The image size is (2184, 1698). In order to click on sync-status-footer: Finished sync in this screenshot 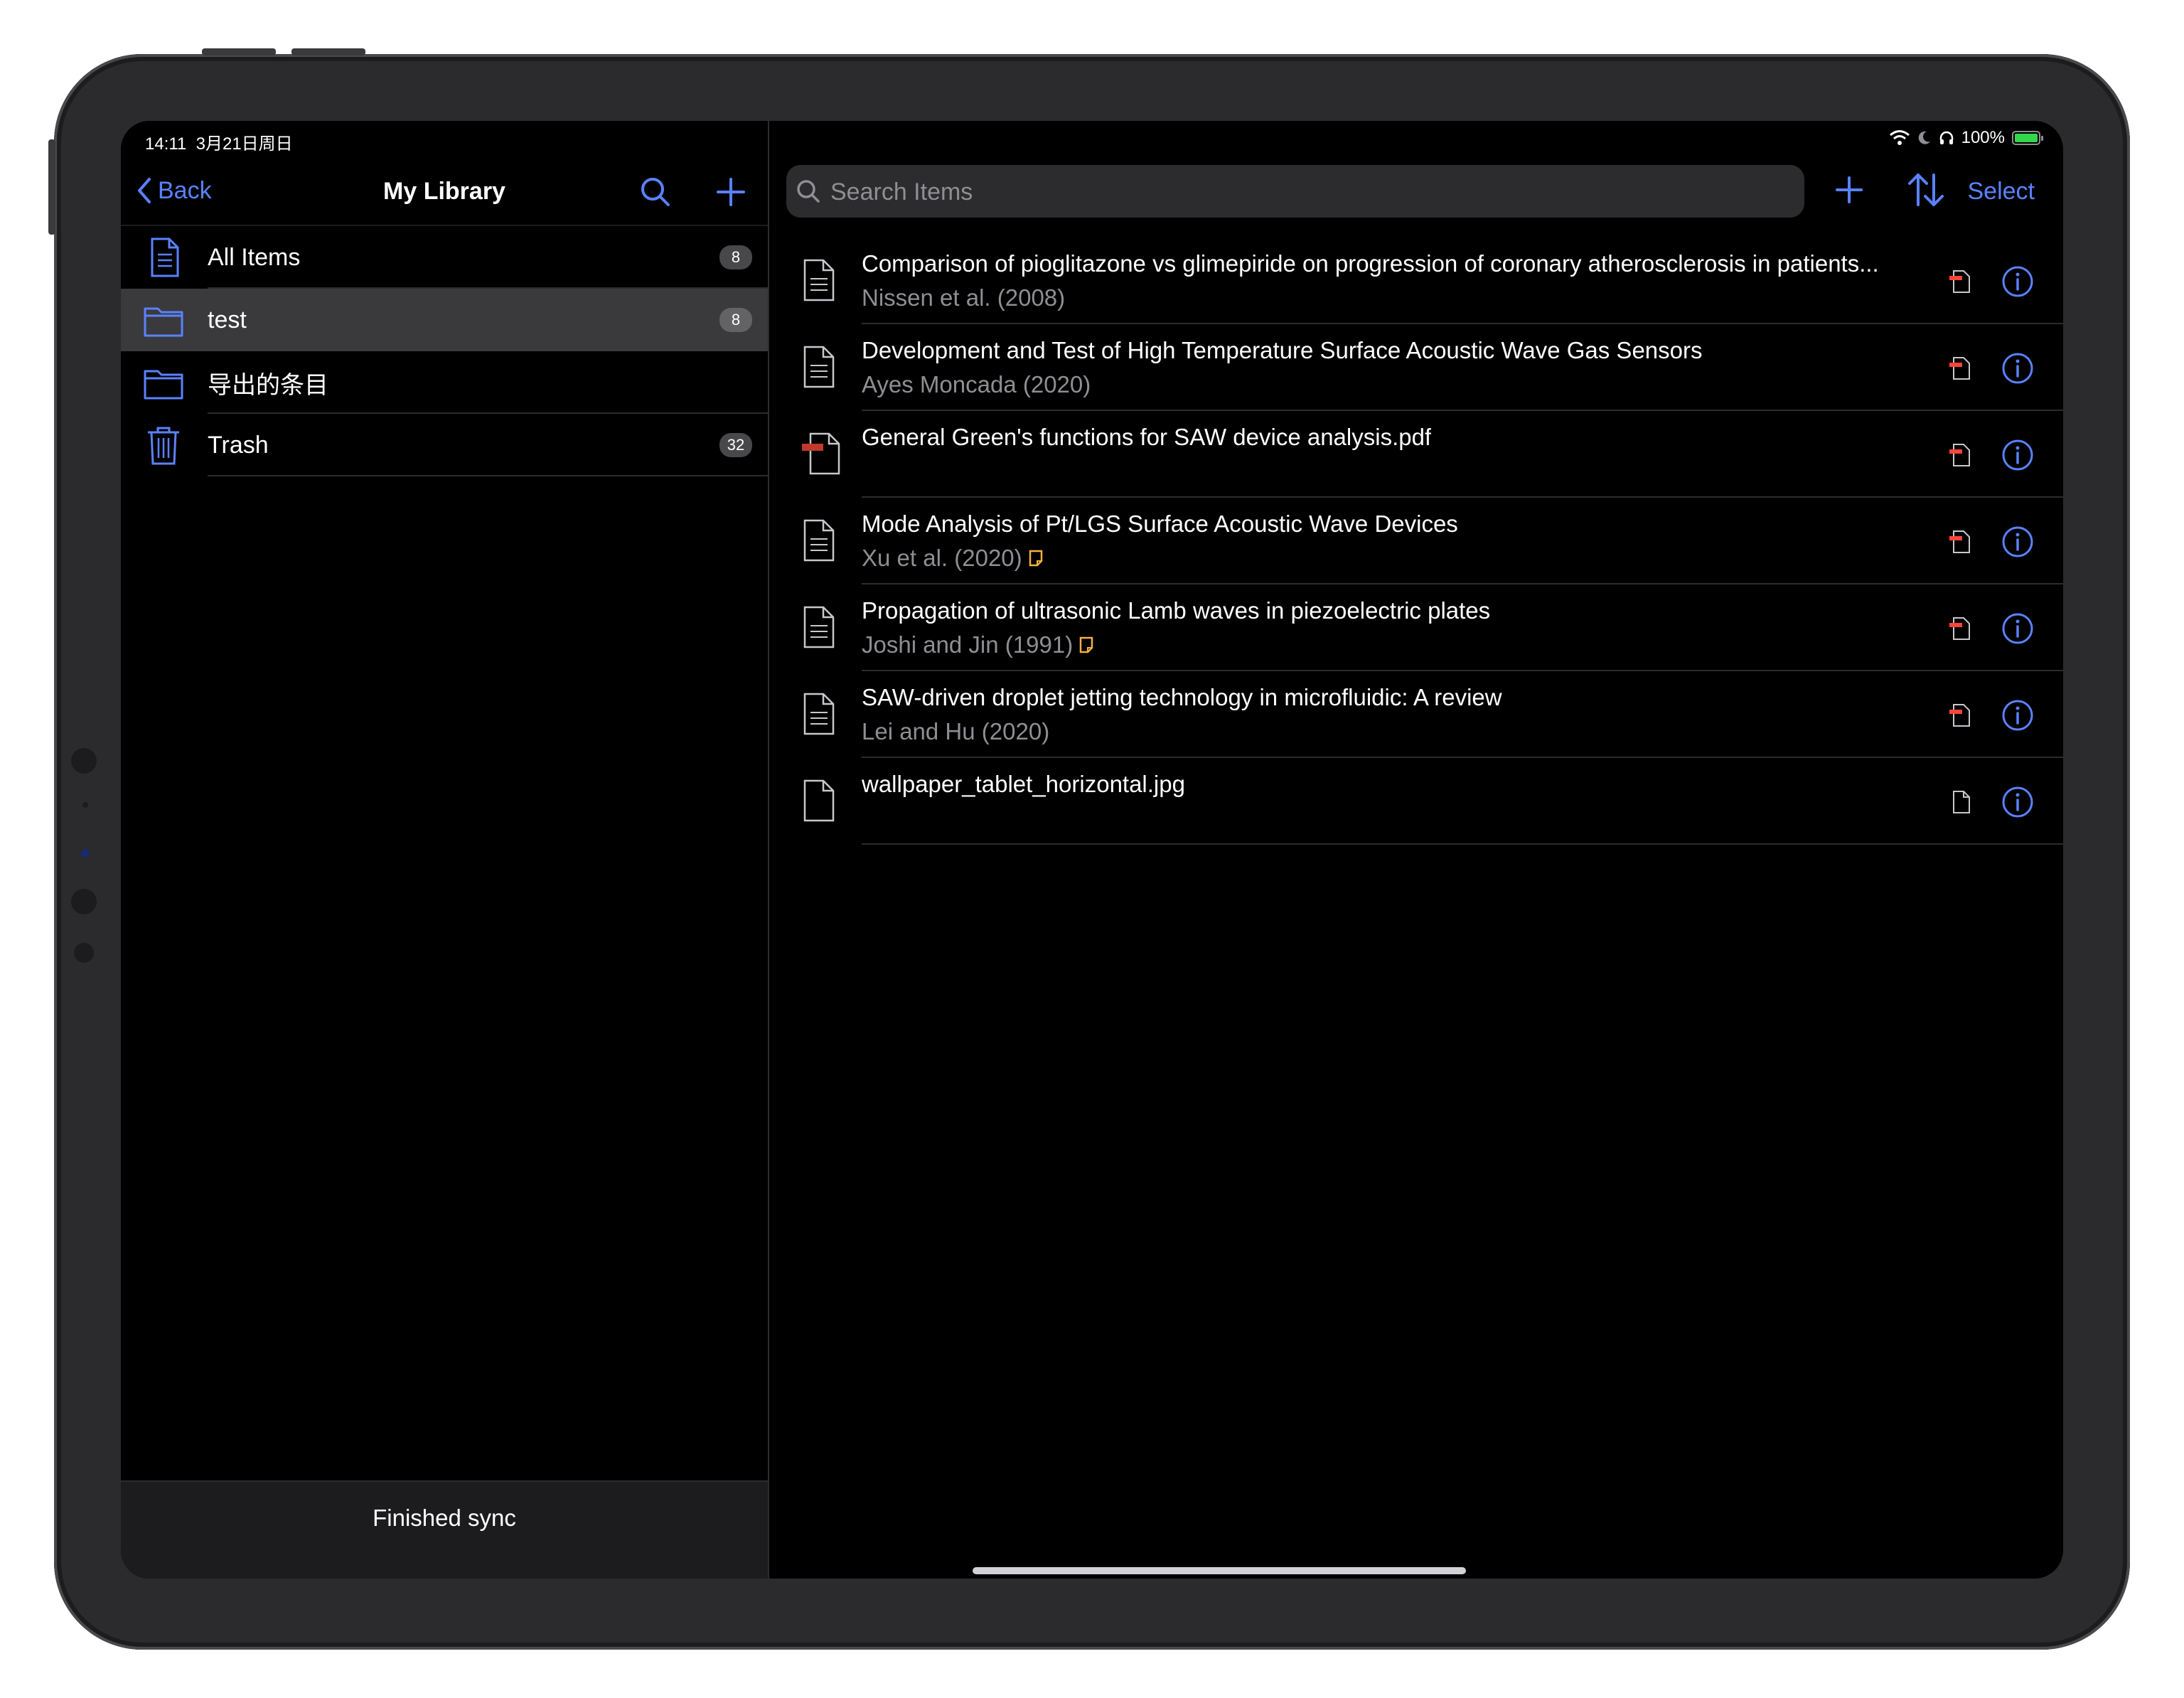, I will do `click(445, 1529)`.